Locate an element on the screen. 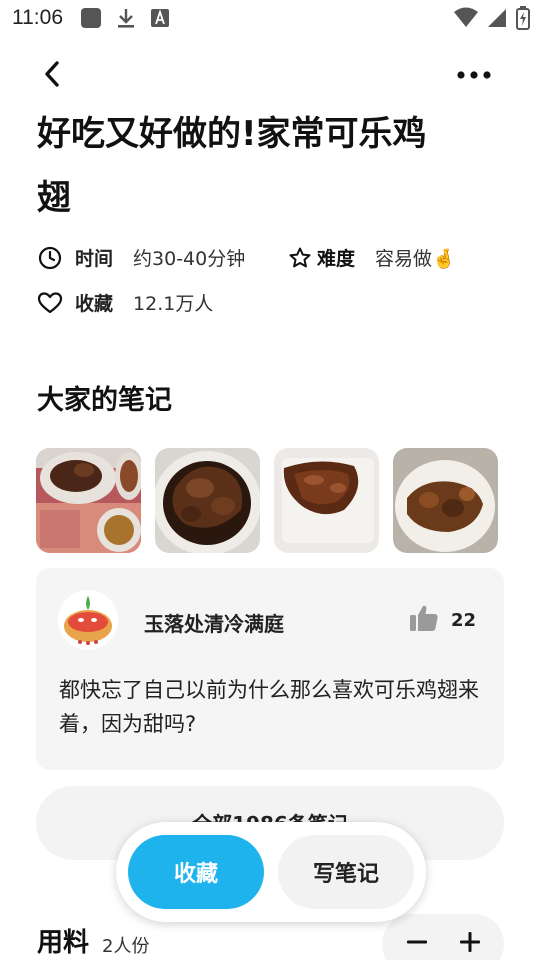 This screenshot has width=540, height=960. time-label: 时间 is located at coordinates (94, 259).